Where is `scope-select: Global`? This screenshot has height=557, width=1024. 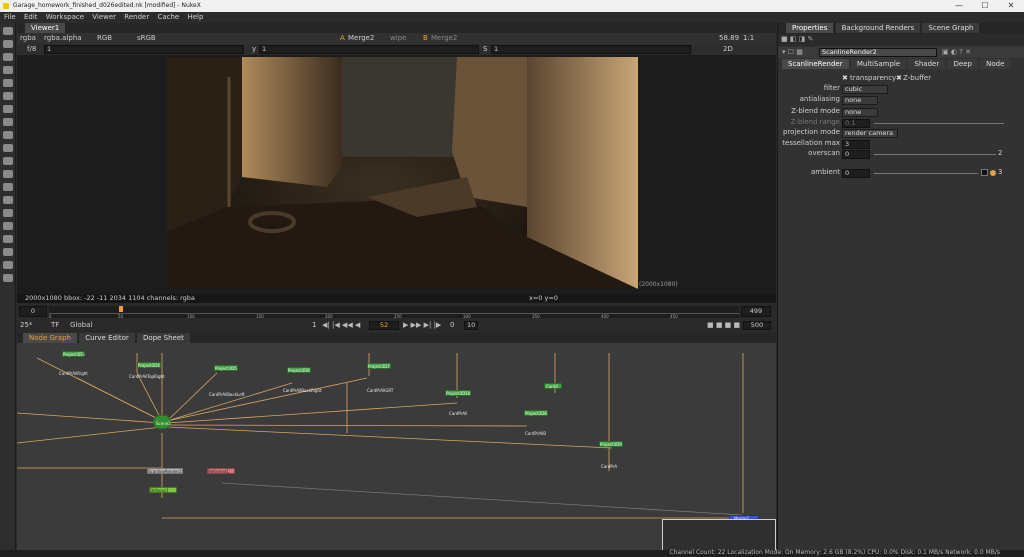 scope-select: Global is located at coordinates (81, 325).